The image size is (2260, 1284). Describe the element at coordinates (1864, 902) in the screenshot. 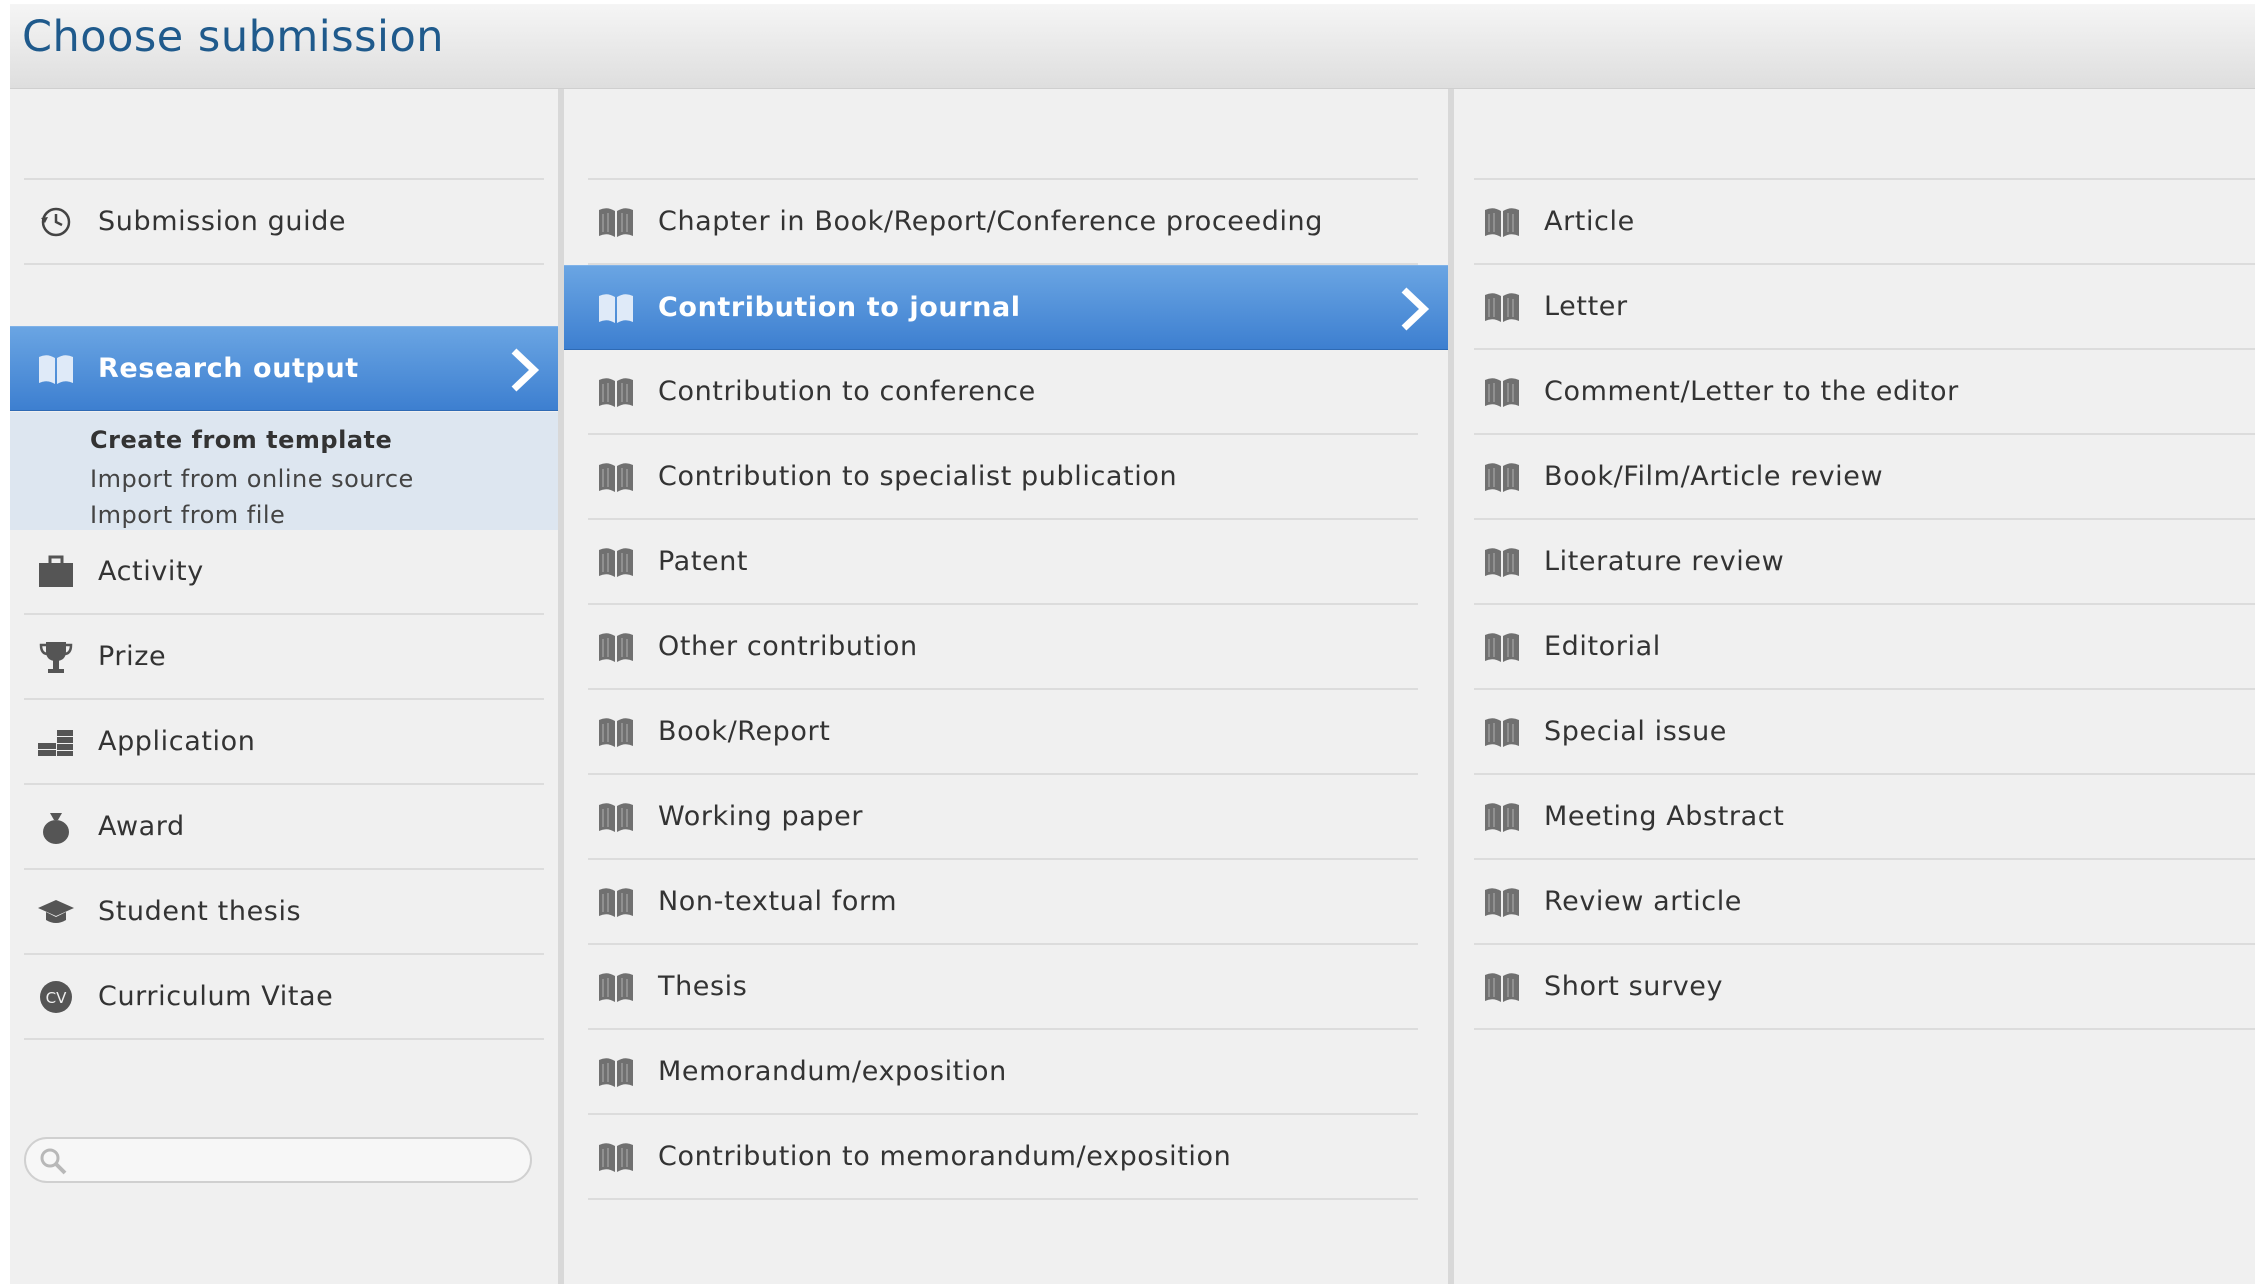

I see `review-article-item: Review article` at that location.